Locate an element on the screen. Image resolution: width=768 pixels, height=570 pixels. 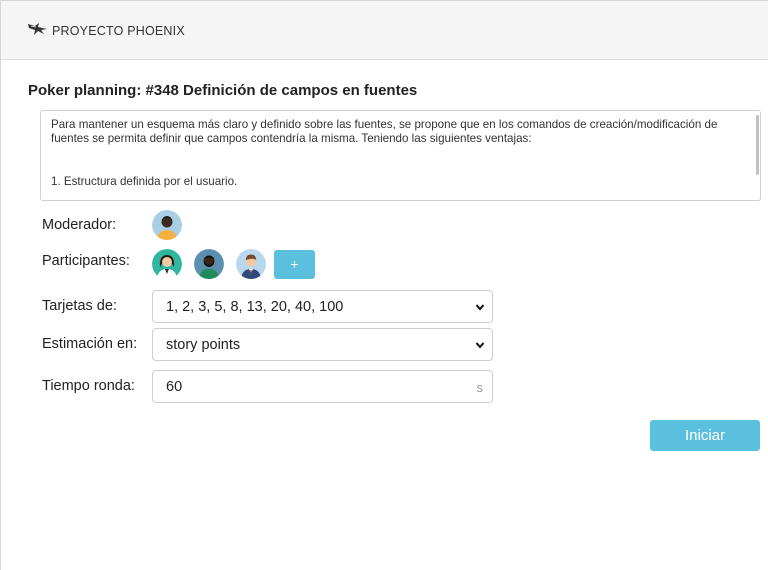
businessman-avatar-icon is located at coordinates (251, 264).